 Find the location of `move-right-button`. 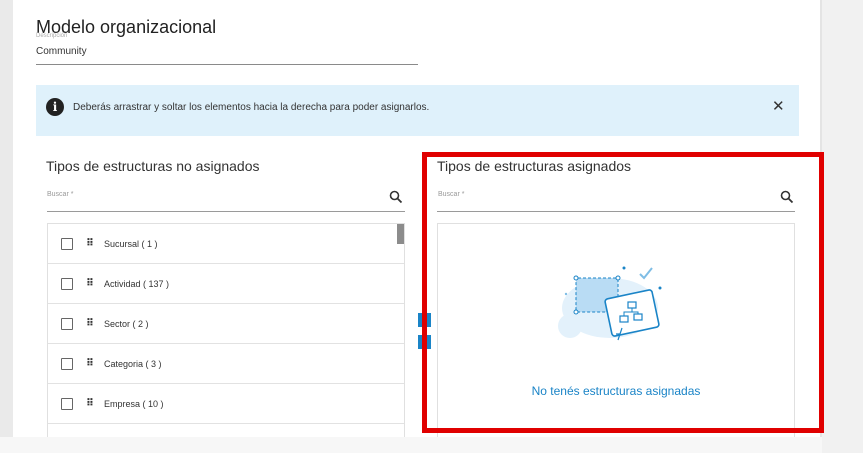

move-right-button is located at coordinates (424, 320).